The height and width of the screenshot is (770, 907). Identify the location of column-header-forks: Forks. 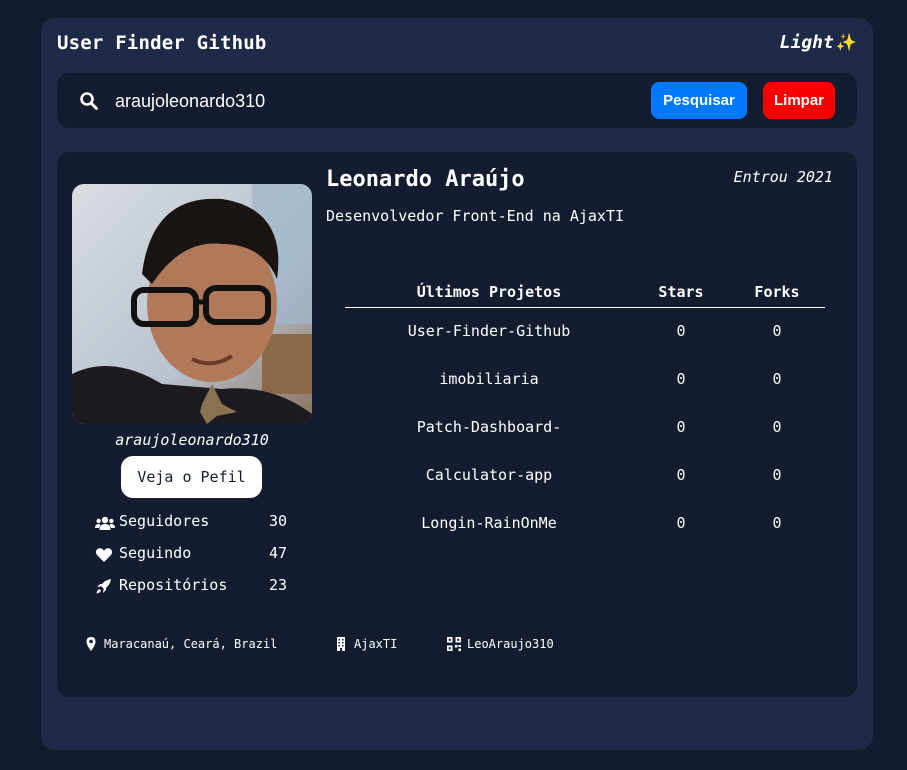
(777, 292).